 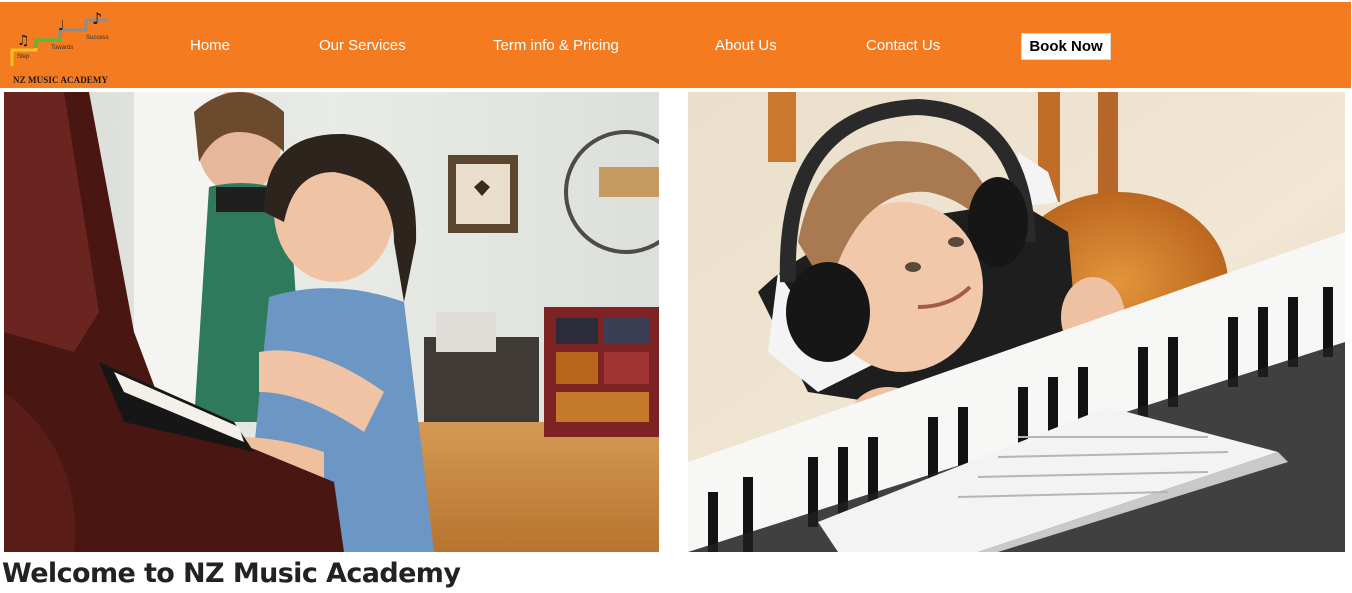 I want to click on nav-about-us: About Us, so click(x=746, y=46).